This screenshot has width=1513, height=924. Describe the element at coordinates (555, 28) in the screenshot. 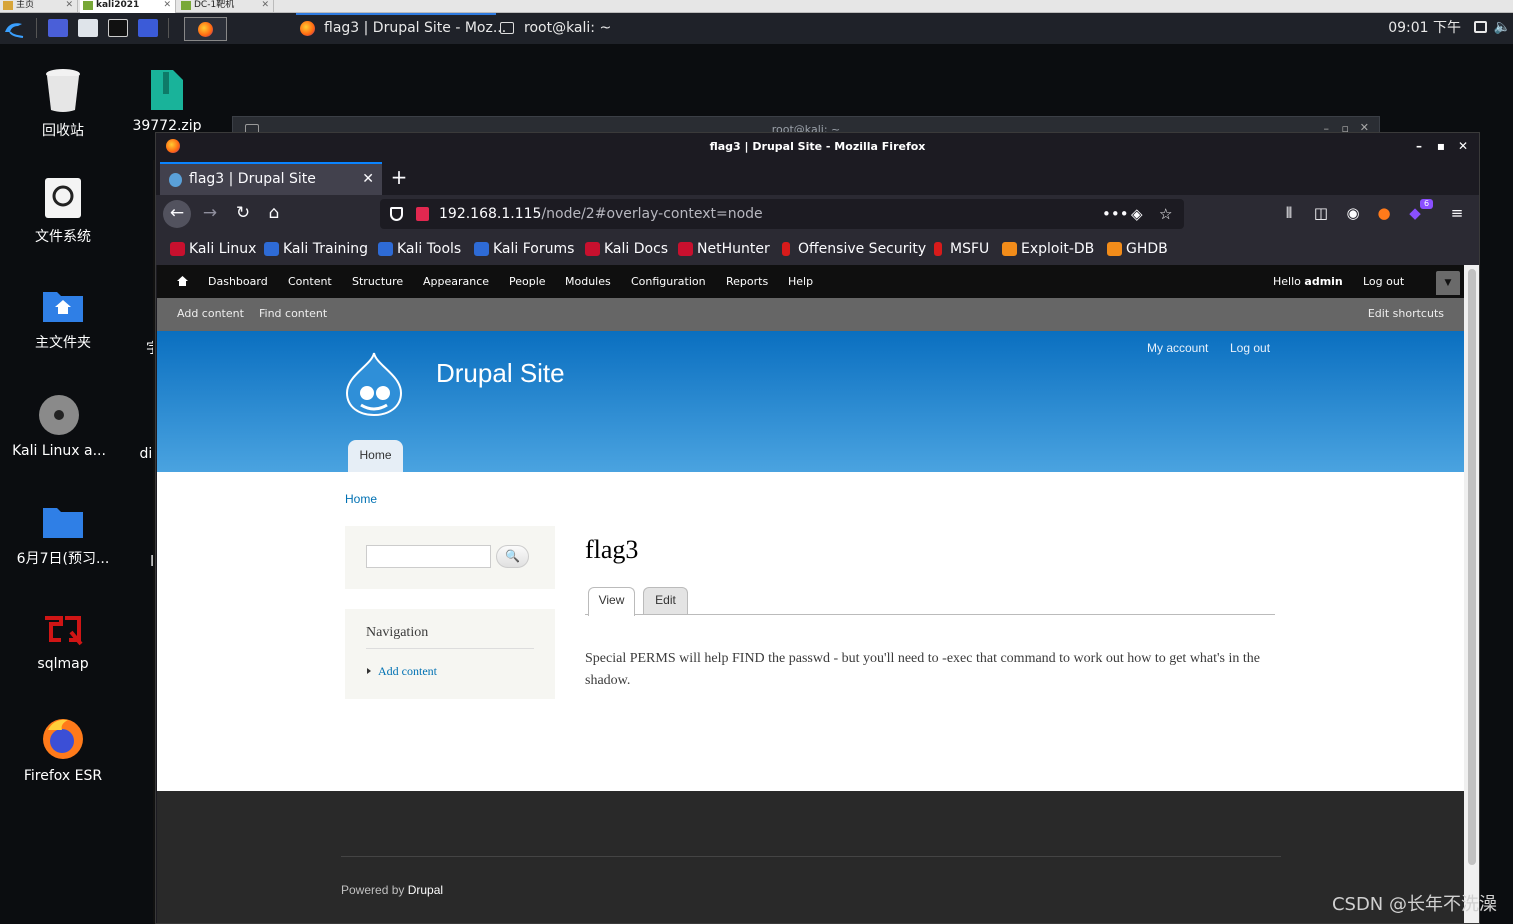

I see `task-terminal: root@kali: ~` at that location.